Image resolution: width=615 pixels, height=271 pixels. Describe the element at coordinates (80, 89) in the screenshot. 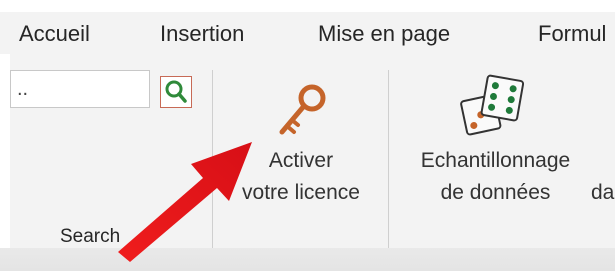

I see `search-input` at that location.